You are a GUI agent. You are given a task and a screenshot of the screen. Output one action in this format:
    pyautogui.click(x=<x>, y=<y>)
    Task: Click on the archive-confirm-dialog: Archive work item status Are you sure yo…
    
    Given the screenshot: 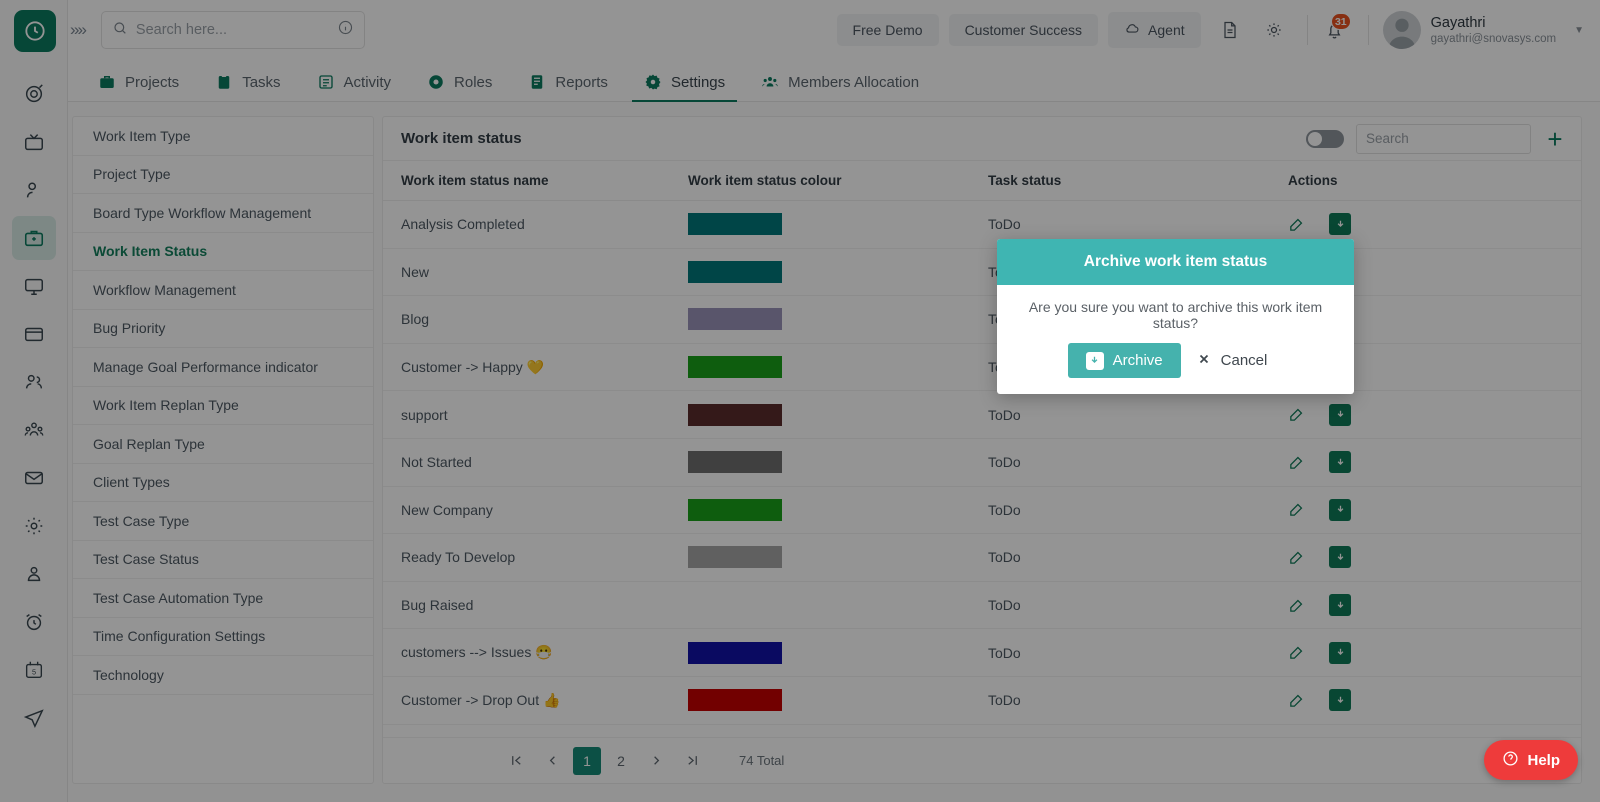 What is the action you would take?
    pyautogui.click(x=1175, y=316)
    